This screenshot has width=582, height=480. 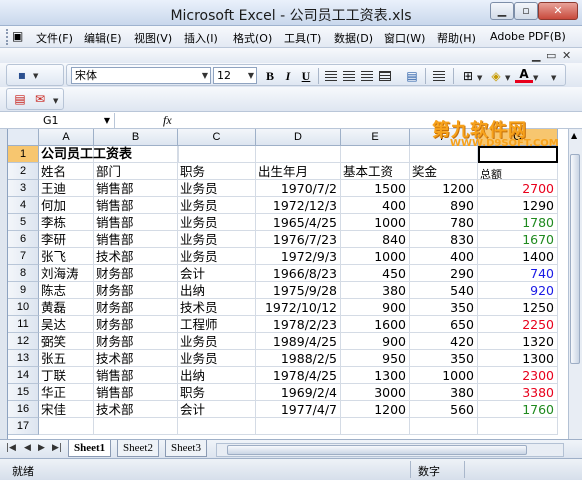 I want to click on last-sheet-icon: ▶|, so click(x=57, y=448).